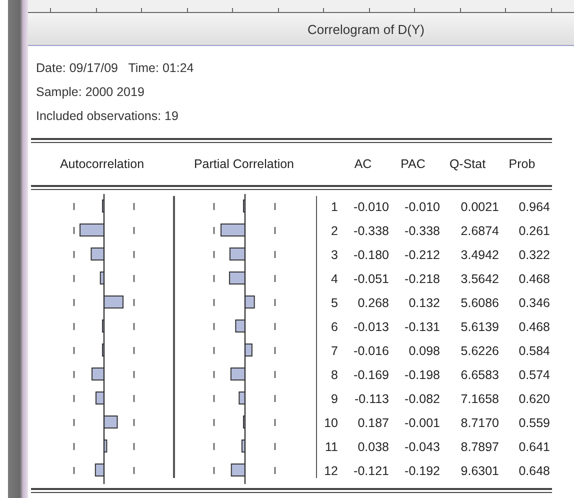 Image resolution: width=574 pixels, height=498 pixels. I want to click on q-stat-cell-text: 6.6583, so click(479, 375).